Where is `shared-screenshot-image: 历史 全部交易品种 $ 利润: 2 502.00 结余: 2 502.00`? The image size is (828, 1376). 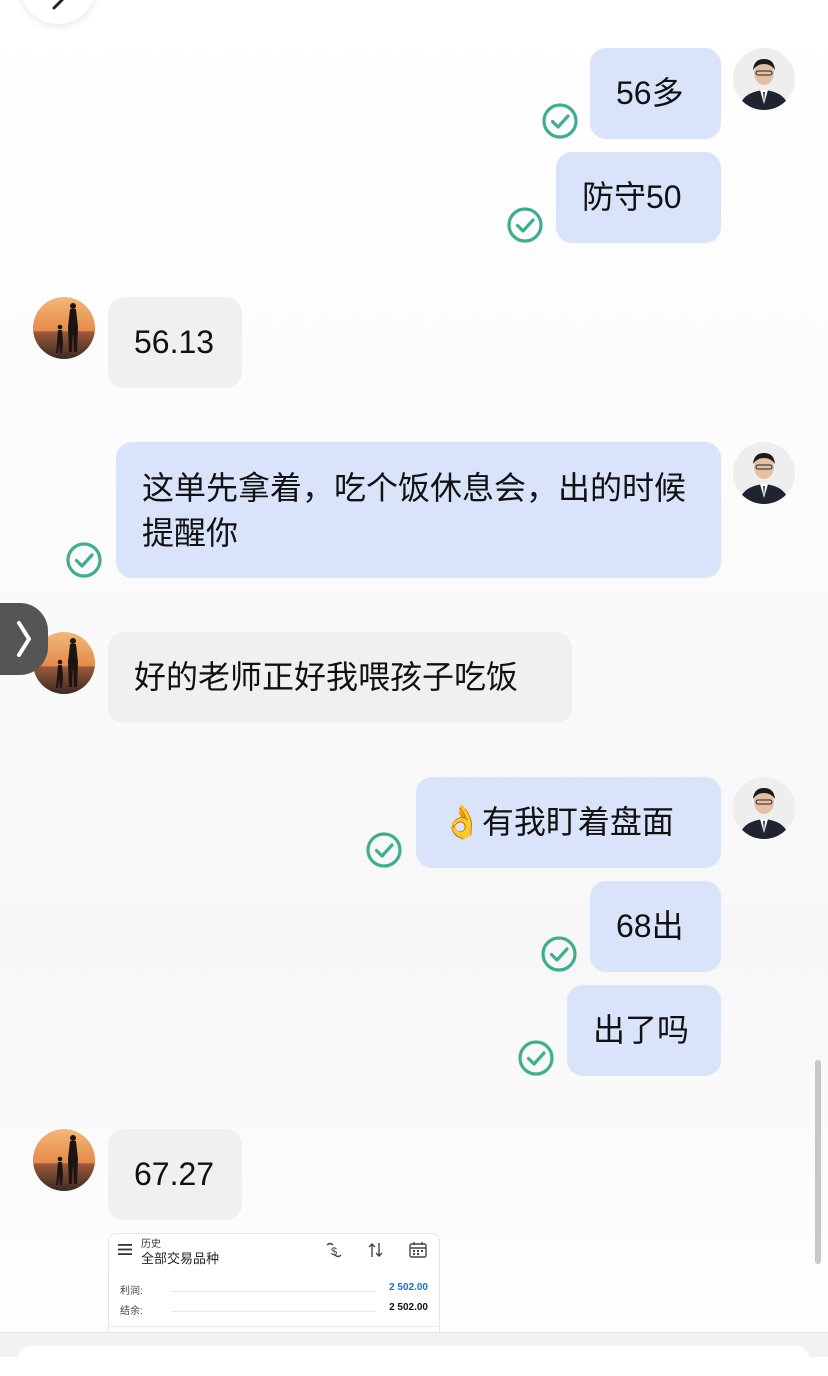
shared-screenshot-image: 历史 全部交易品种 $ 利润: 2 502.00 结余: 2 502.00 is located at coordinates (274, 1283).